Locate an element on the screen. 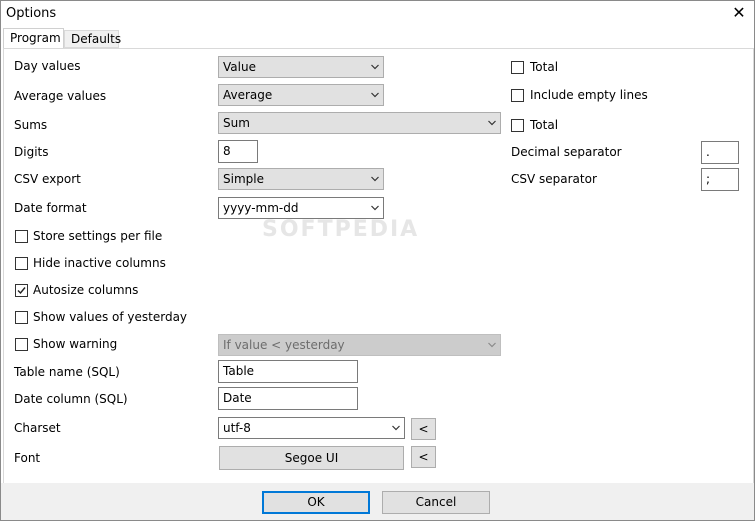  digits-field: 8 is located at coordinates (238, 151).